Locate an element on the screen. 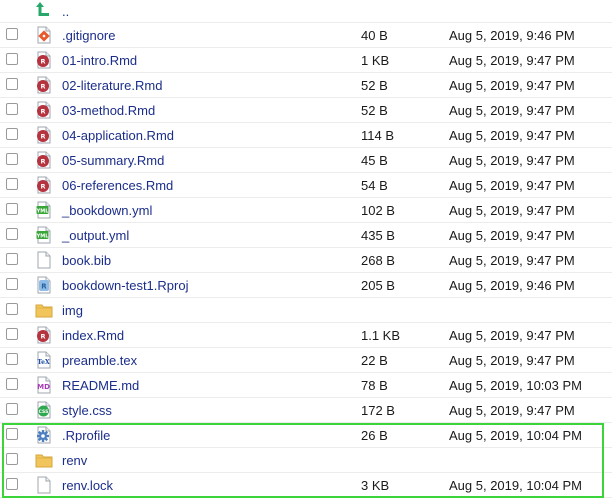 This screenshot has height=503, width=612. file-row: R 03-method.Rmd 52 B Aug 5, 2019, 9:47 PM is located at coordinates (306, 110).